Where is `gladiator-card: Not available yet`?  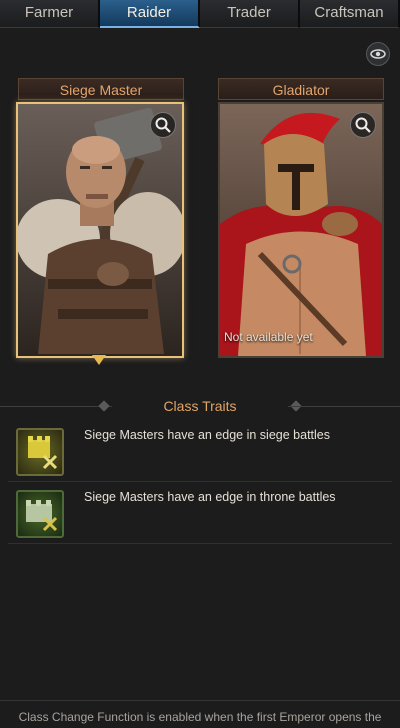 gladiator-card: Not available yet is located at coordinates (301, 230).